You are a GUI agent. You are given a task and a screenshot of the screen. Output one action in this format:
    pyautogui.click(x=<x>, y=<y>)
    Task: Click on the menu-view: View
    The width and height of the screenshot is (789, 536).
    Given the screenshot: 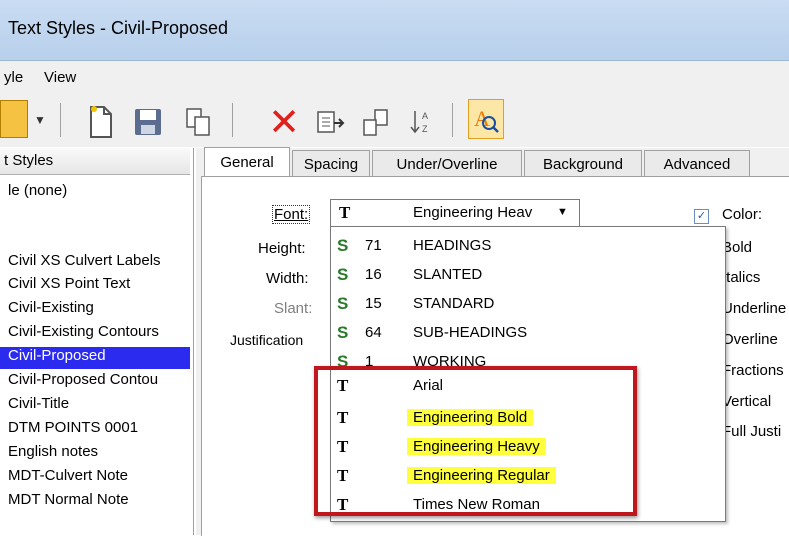 What is the action you would take?
    pyautogui.click(x=60, y=77)
    